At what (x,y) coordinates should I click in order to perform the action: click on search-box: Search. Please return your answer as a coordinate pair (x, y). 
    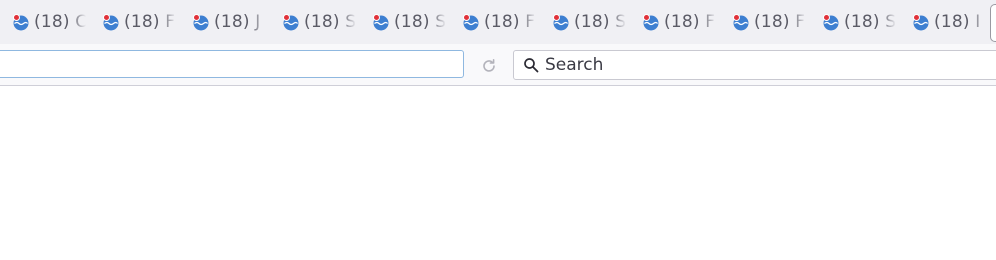
    Looking at the image, I should click on (754, 65).